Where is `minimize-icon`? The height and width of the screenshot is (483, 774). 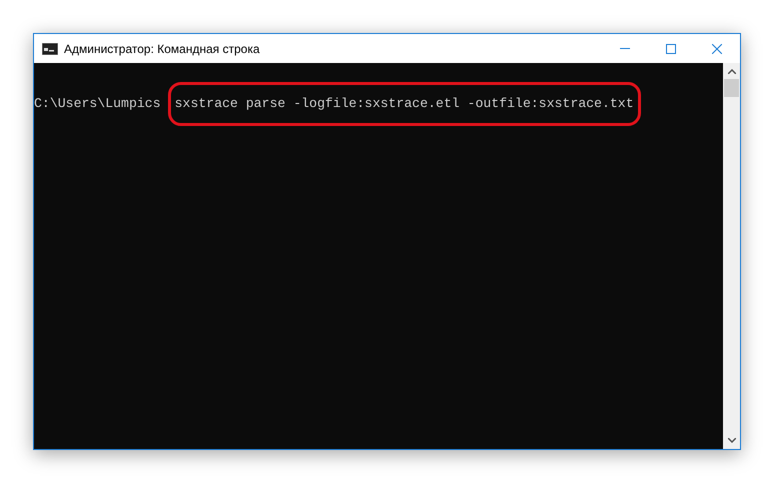 minimize-icon is located at coordinates (625, 48).